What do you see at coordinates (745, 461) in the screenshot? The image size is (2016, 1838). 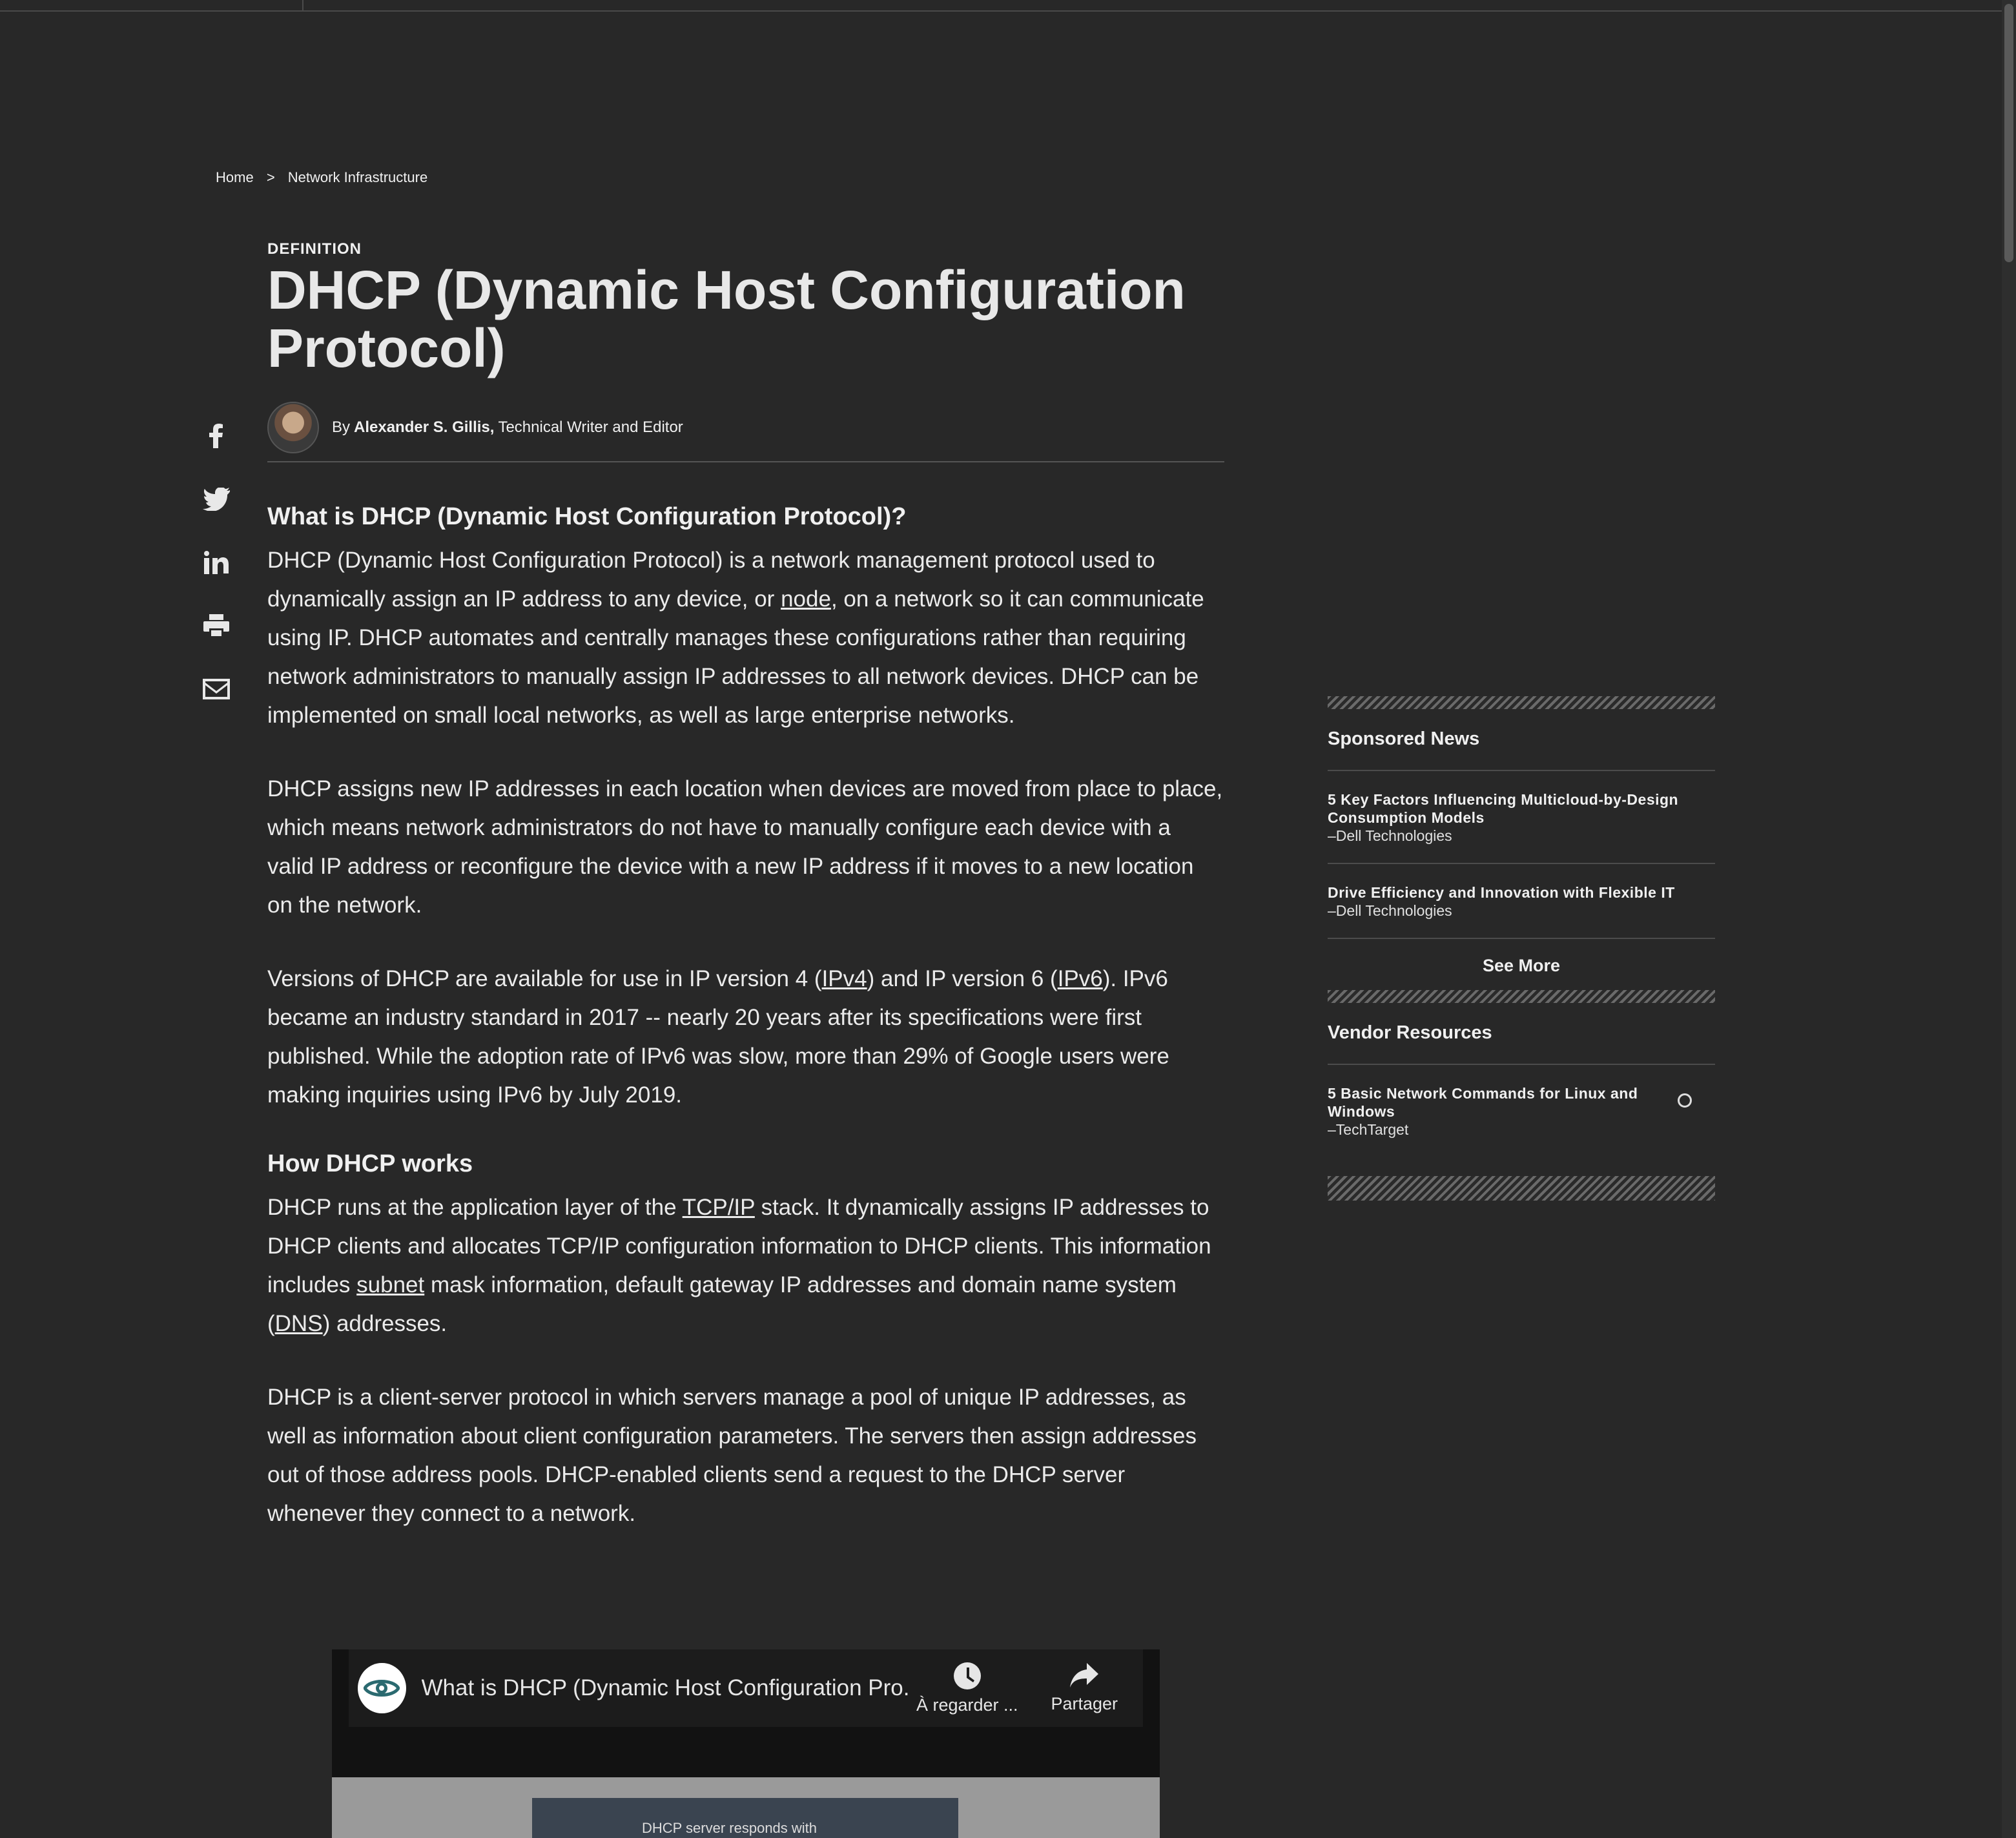 I see `divider` at bounding box center [745, 461].